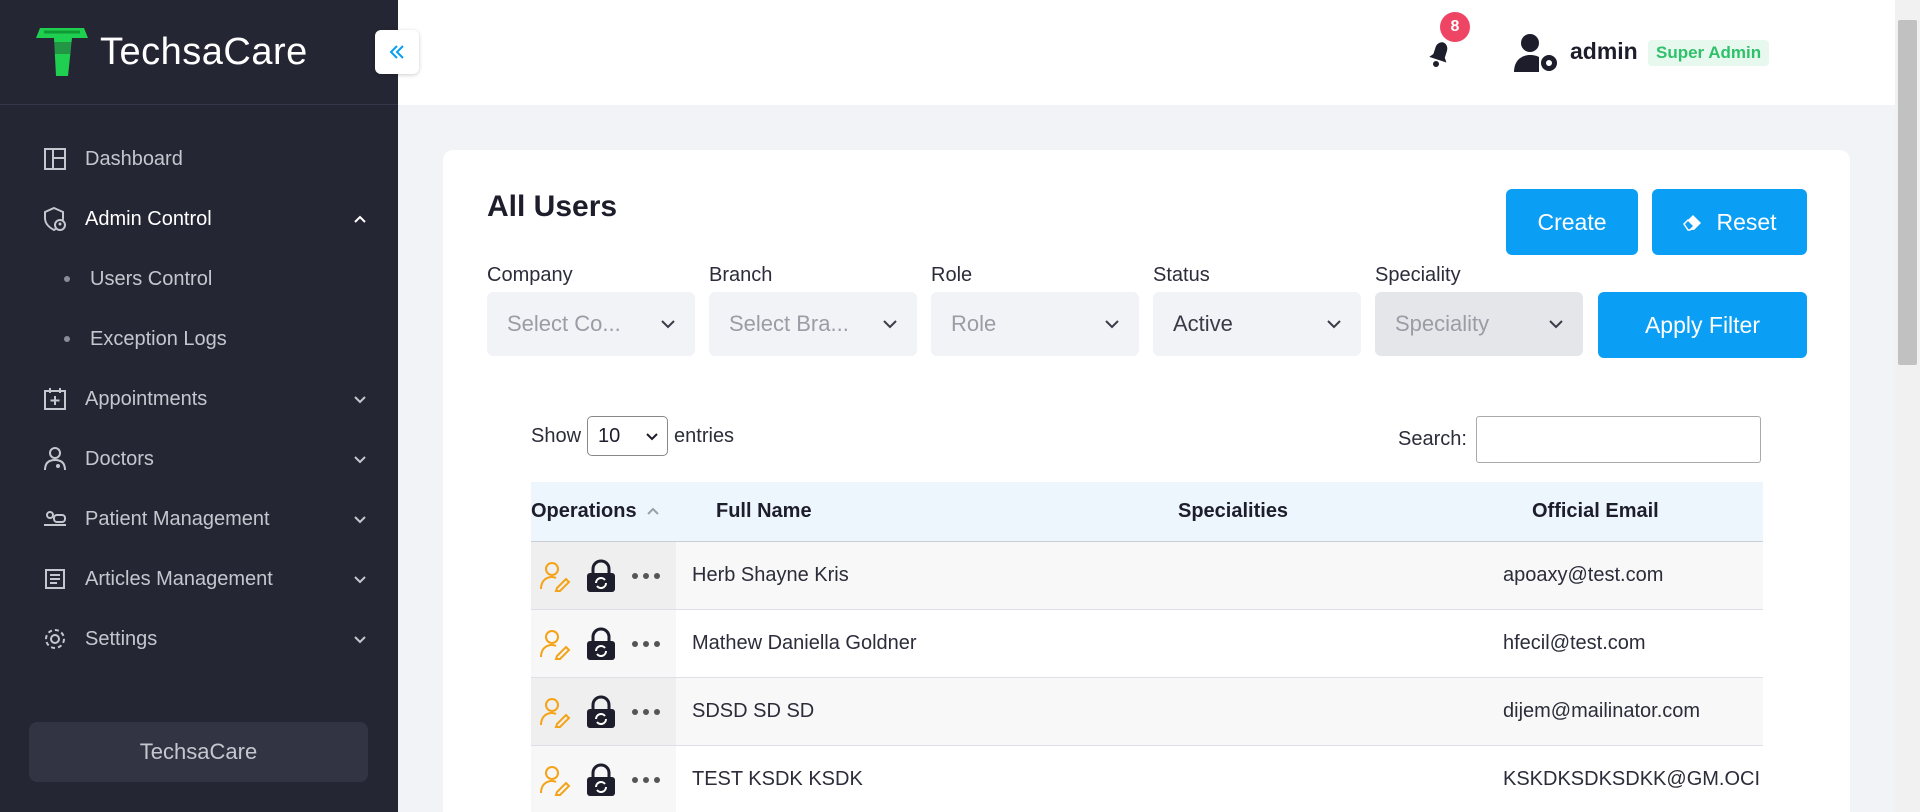  Describe the element at coordinates (204, 51) in the screenshot. I see `brand-name: TechsaCare` at that location.